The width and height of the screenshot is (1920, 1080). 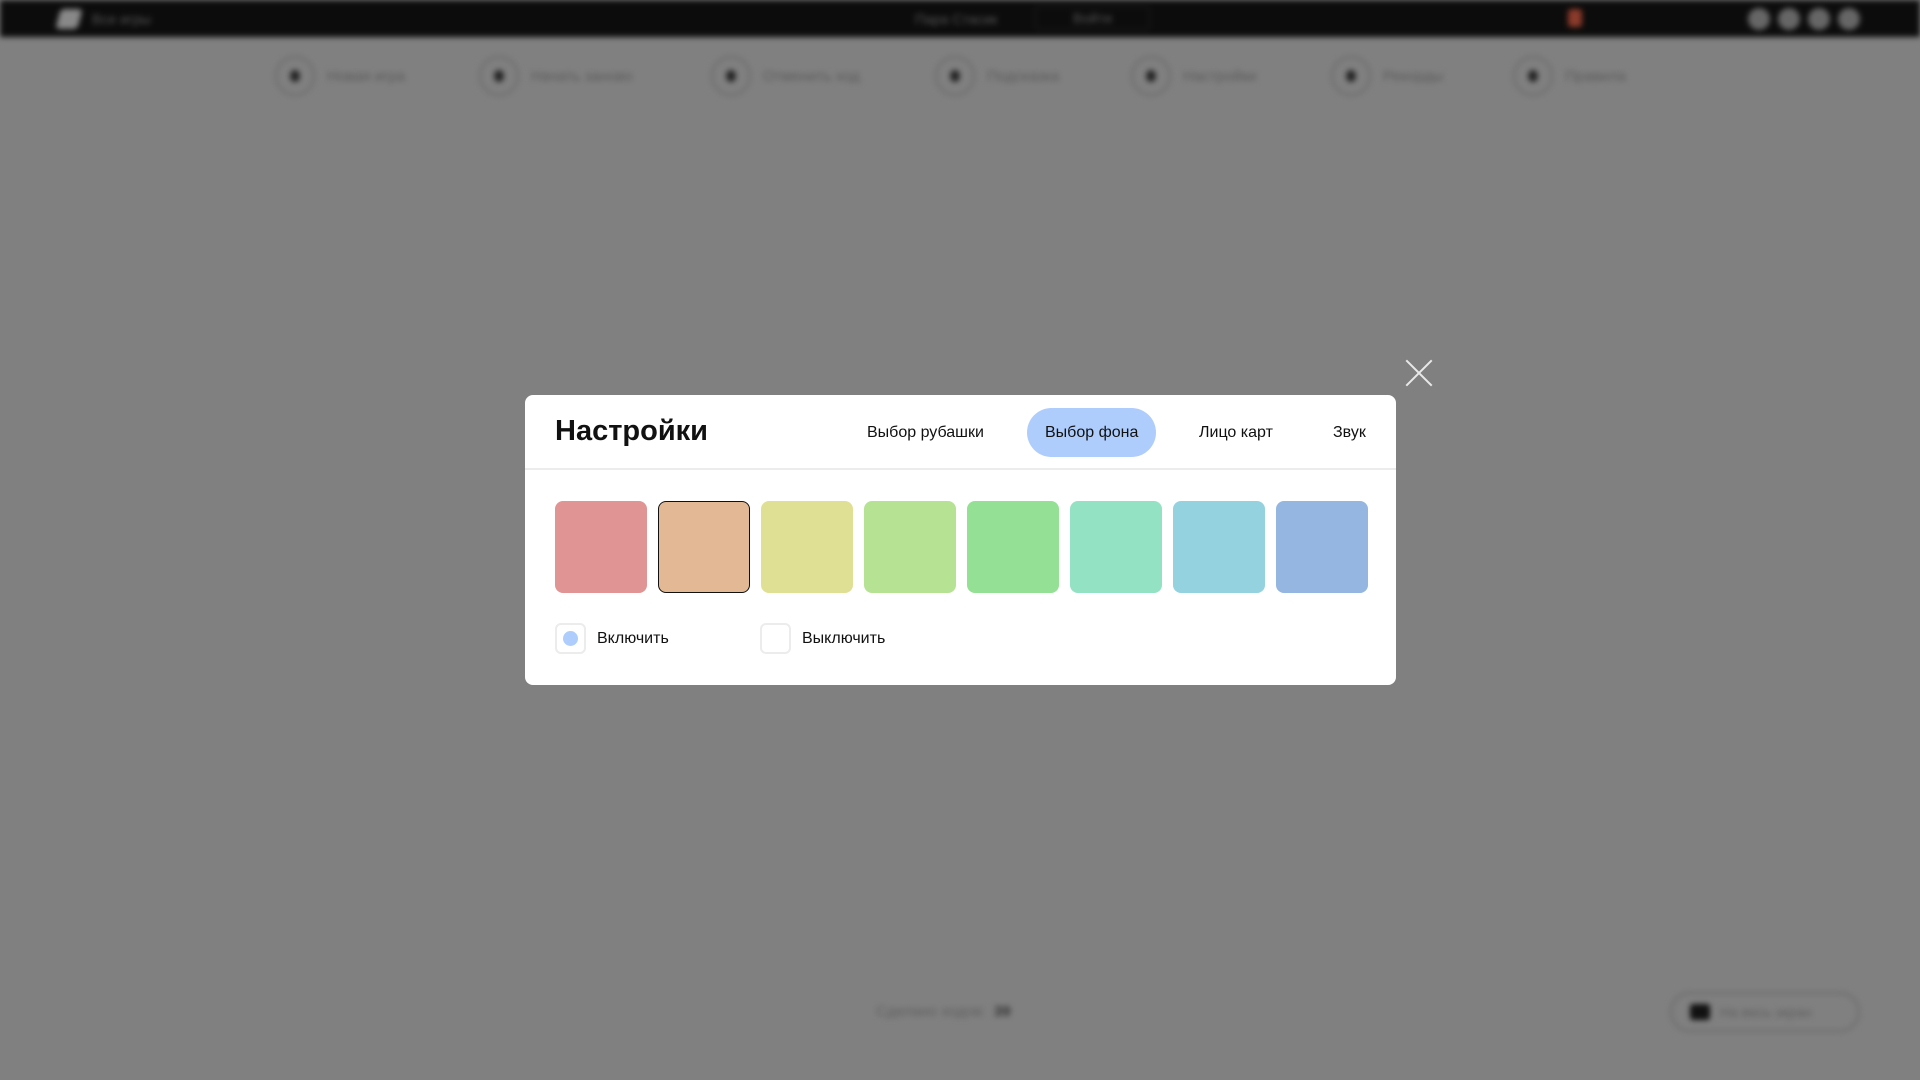 I want to click on settings-button: Настройки, so click(x=1194, y=76).